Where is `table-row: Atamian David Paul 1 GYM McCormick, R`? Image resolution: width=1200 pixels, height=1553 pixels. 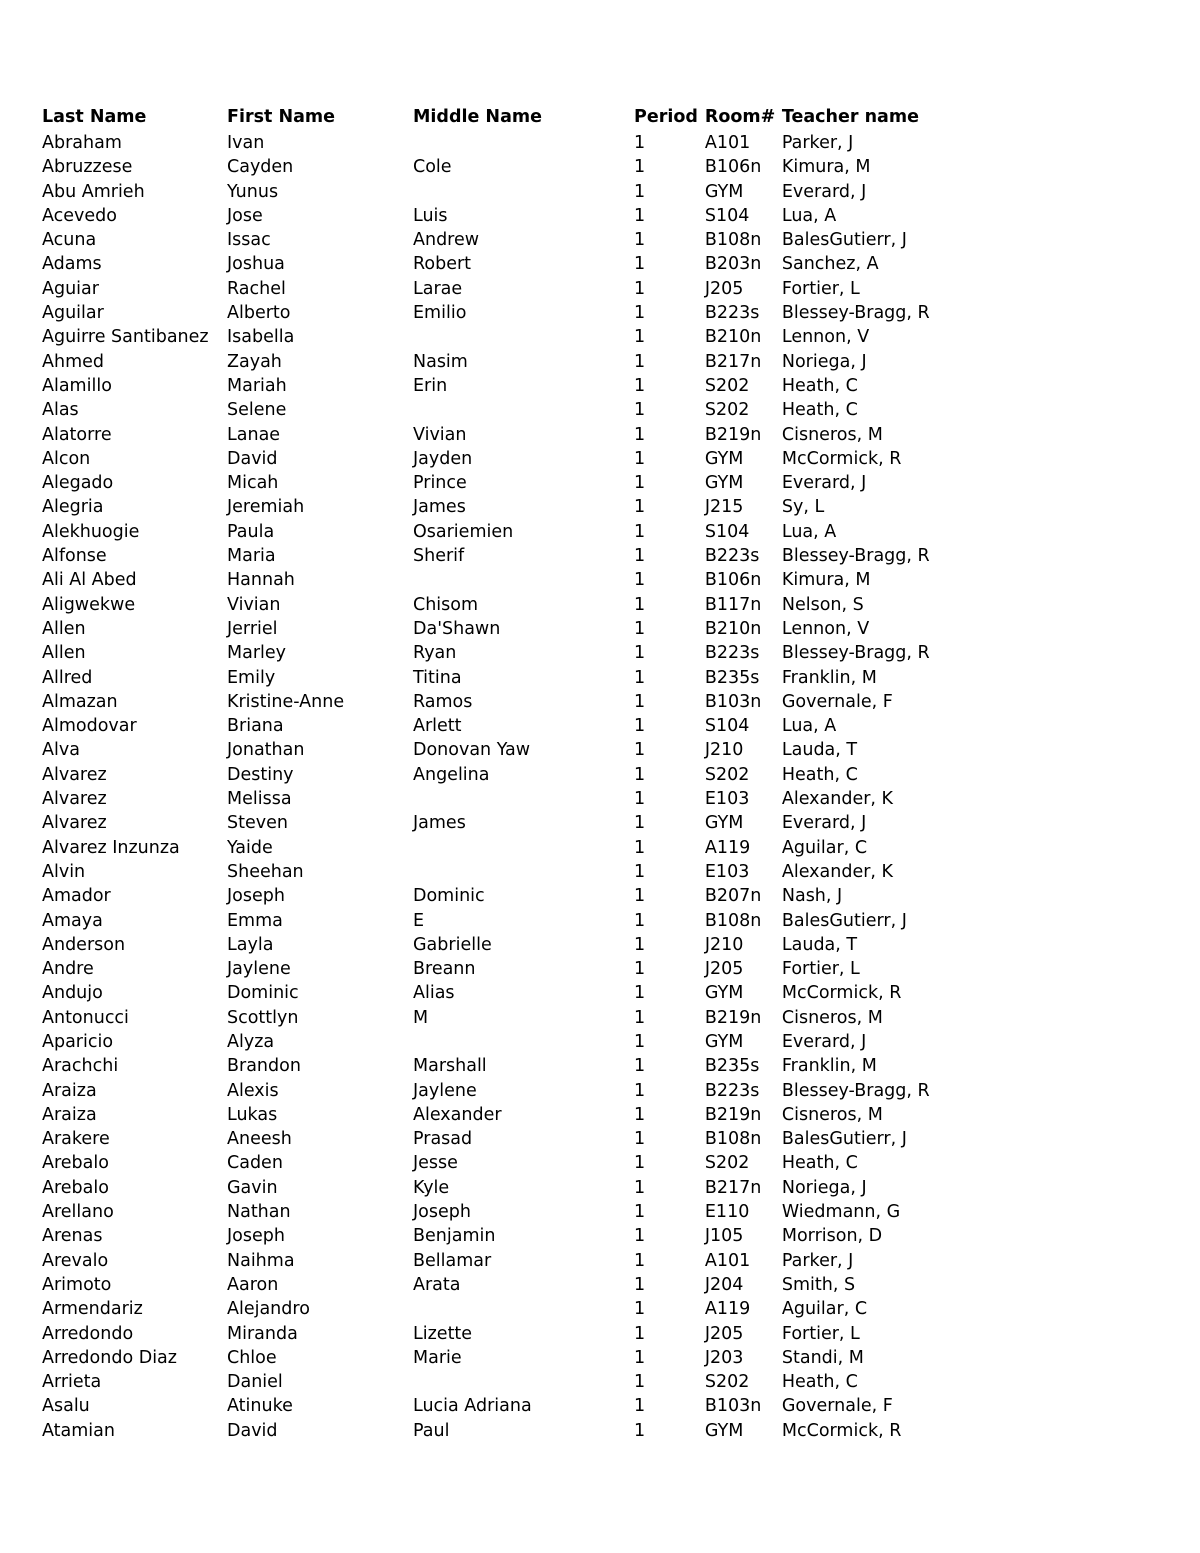
table-row: Atamian David Paul 1 GYM McCormick, R is located at coordinates (527, 1431).